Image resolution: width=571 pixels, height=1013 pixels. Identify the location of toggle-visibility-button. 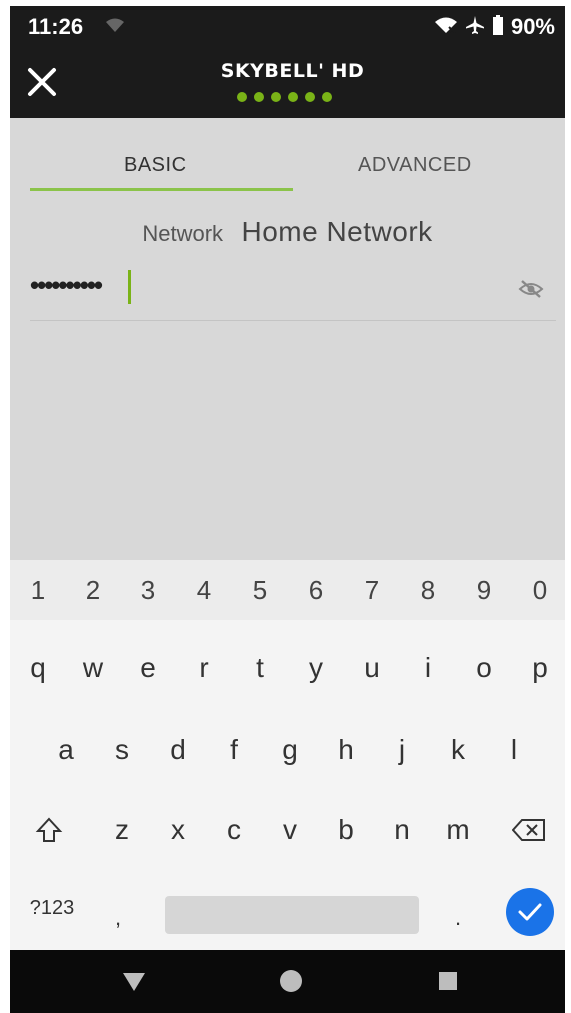
(531, 289).